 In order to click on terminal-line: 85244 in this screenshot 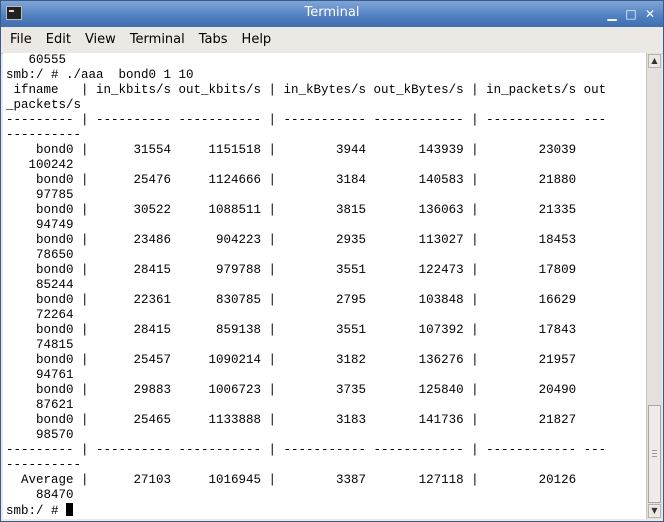, I will do `click(40, 285)`.